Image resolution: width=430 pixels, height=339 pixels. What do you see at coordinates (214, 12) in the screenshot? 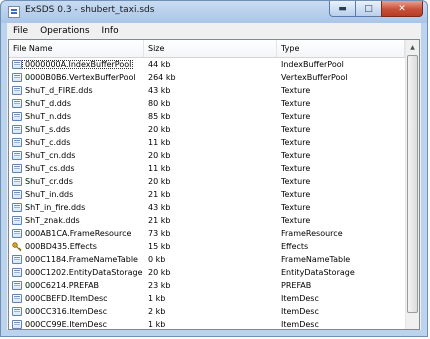
I see `title-bar: ExSDS 0.3 - shubert_taxi.sds ▬ □ ✕` at bounding box center [214, 12].